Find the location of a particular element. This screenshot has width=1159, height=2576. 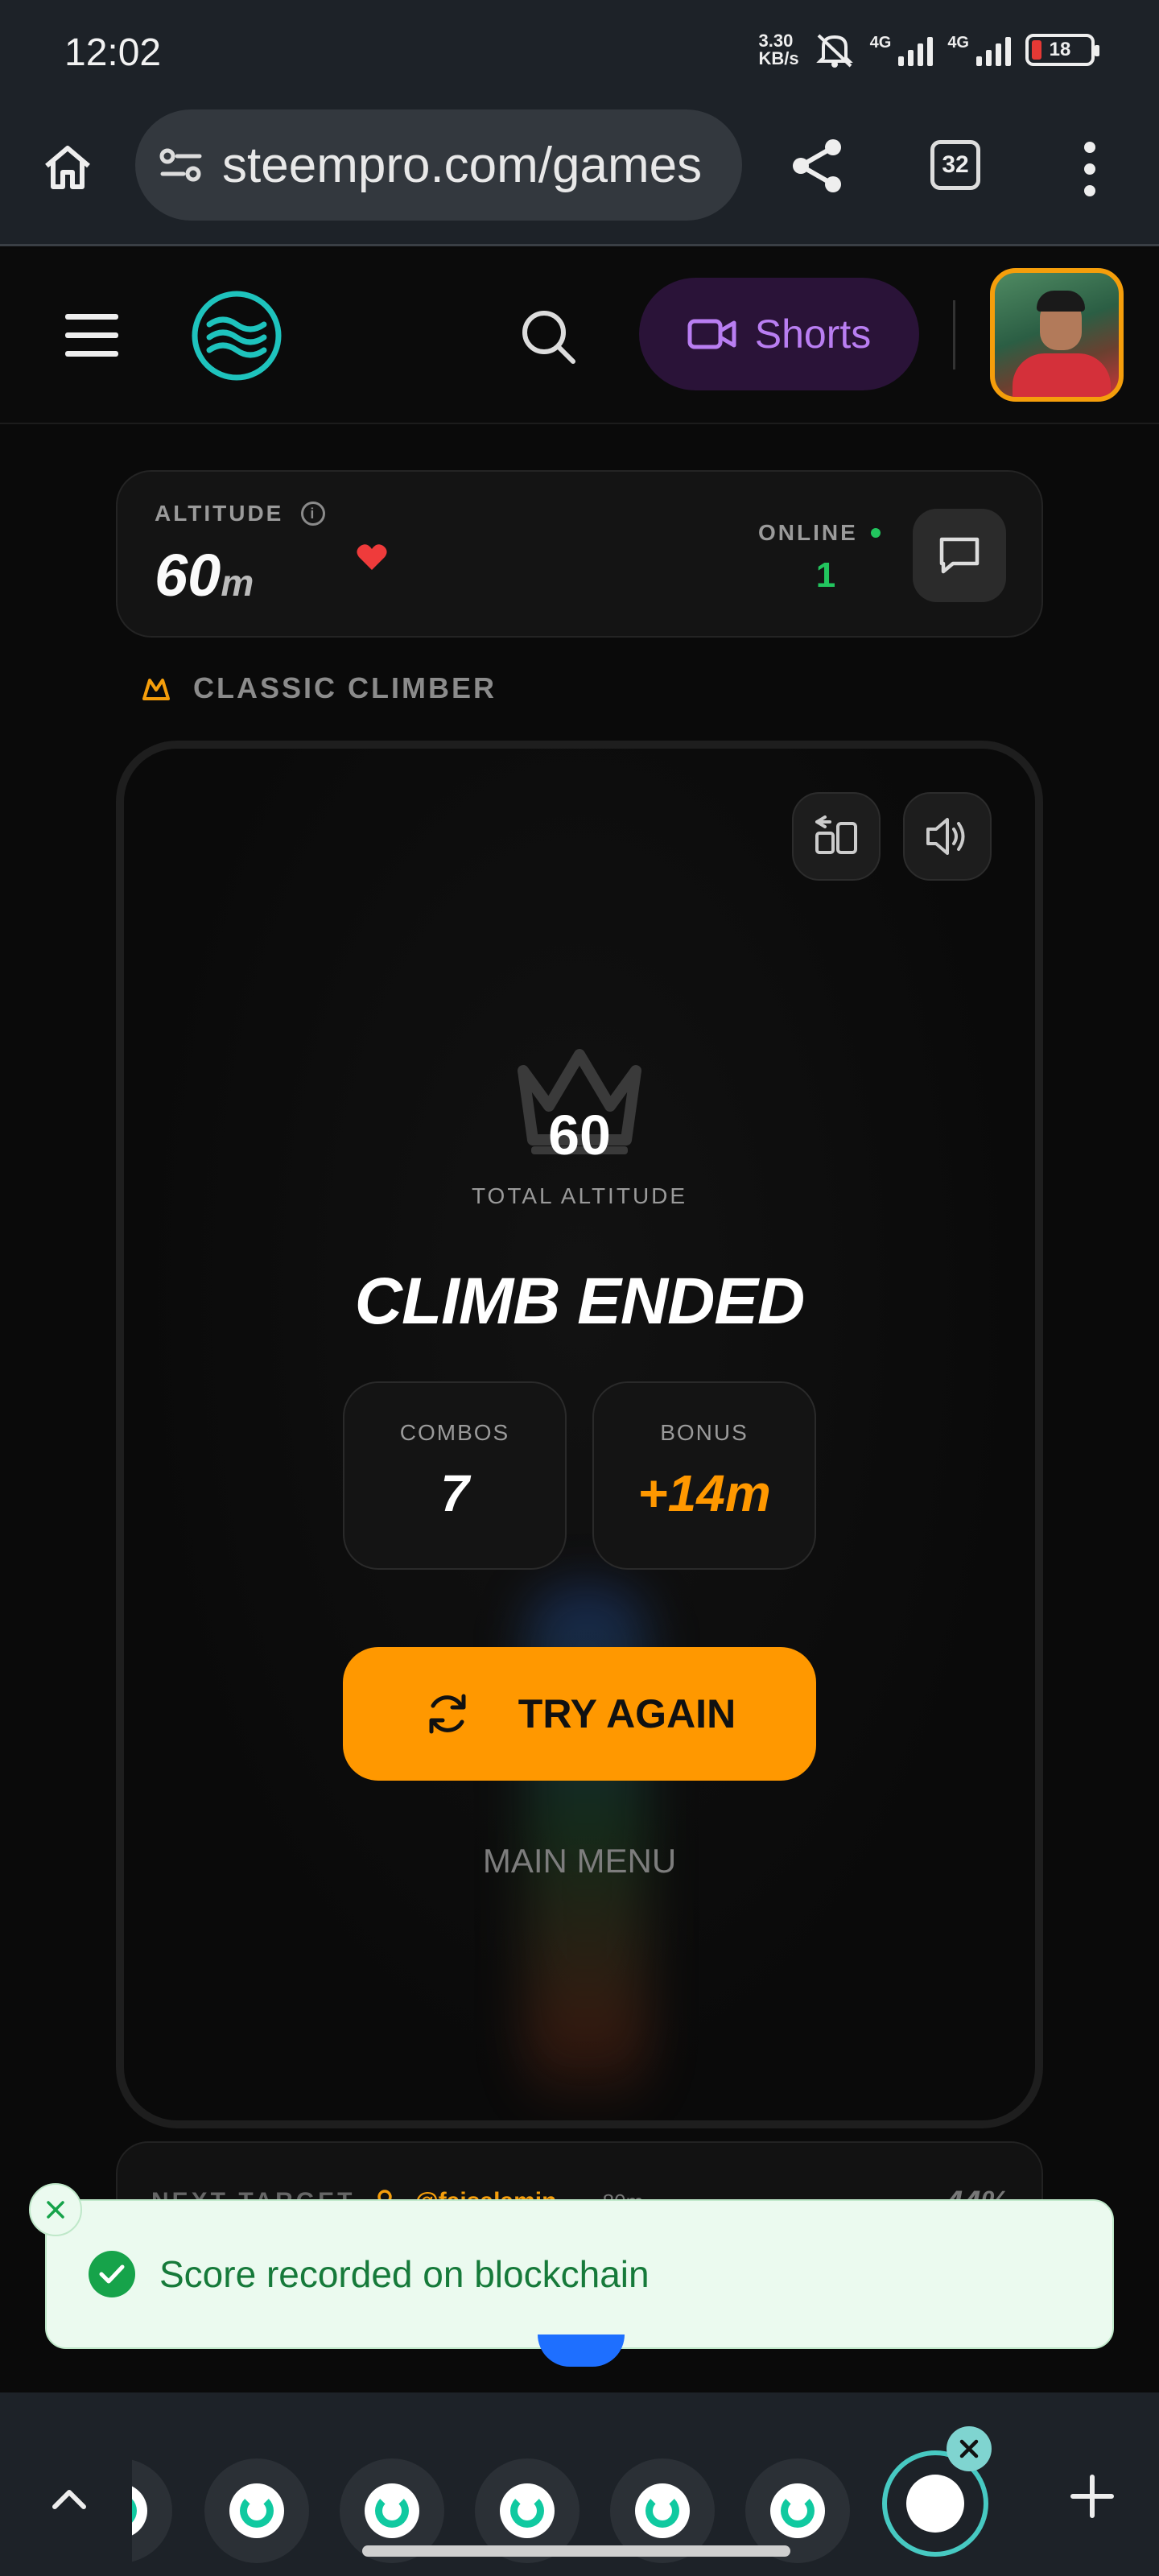

gesture-navigation-bar is located at coordinates (576, 2551).